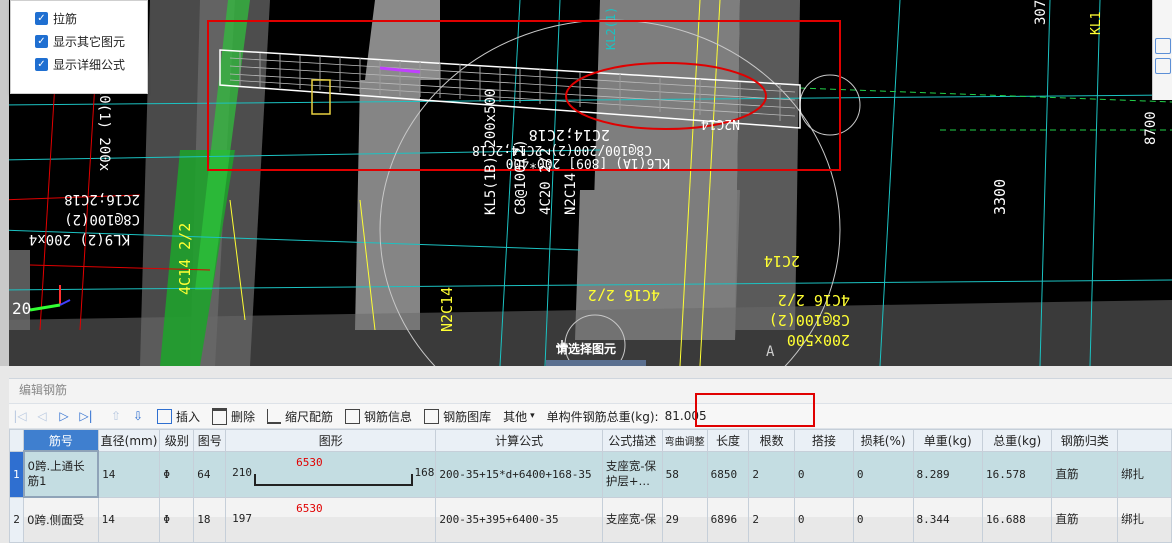  Describe the element at coordinates (627, 416) in the screenshot. I see `total-weight-display: 单构件钢筋总重(kg): 81.005` at that location.